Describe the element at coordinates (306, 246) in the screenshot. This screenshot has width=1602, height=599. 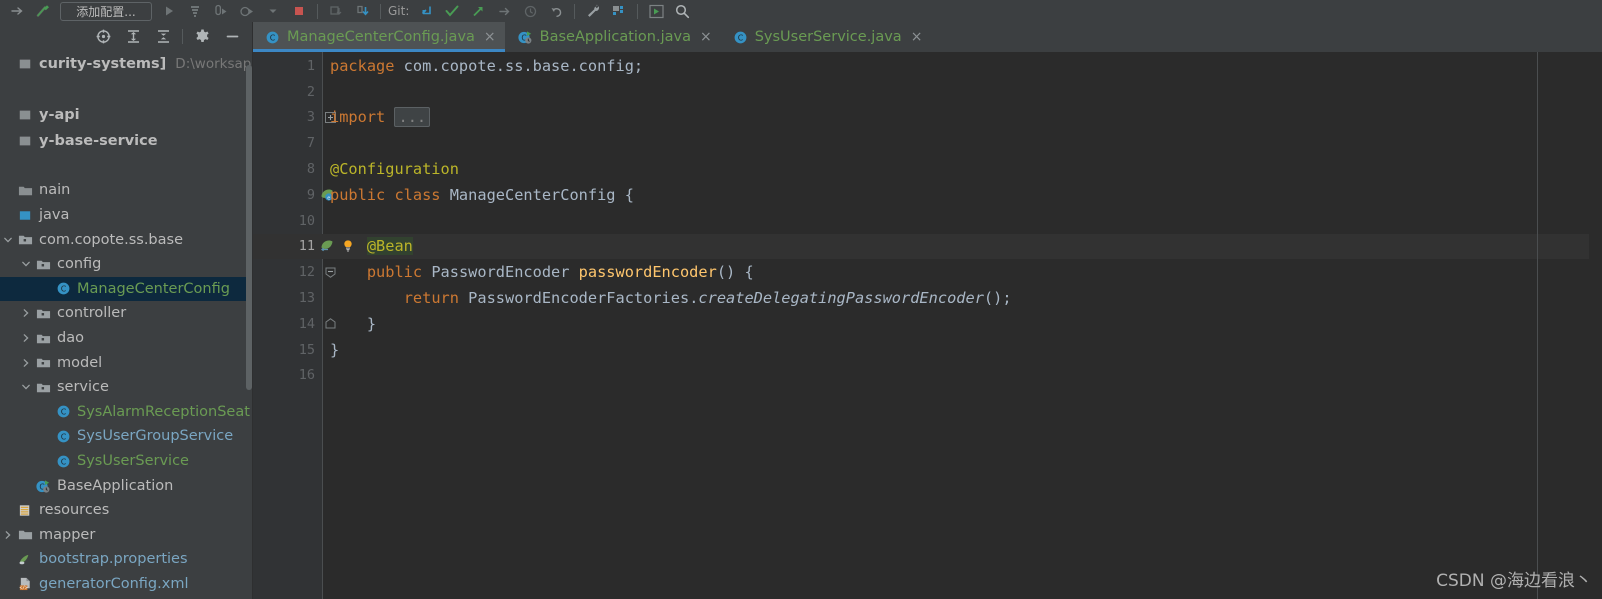
I see `line-number: 11` at that location.